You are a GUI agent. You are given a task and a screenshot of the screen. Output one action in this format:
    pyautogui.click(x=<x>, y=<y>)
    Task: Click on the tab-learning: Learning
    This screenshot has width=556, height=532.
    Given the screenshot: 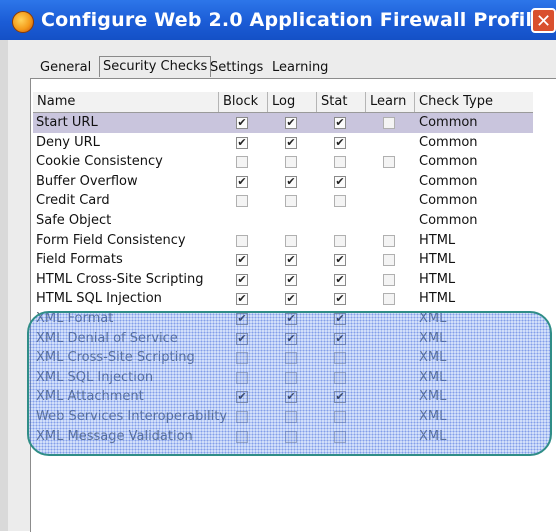 What is the action you would take?
    pyautogui.click(x=300, y=68)
    